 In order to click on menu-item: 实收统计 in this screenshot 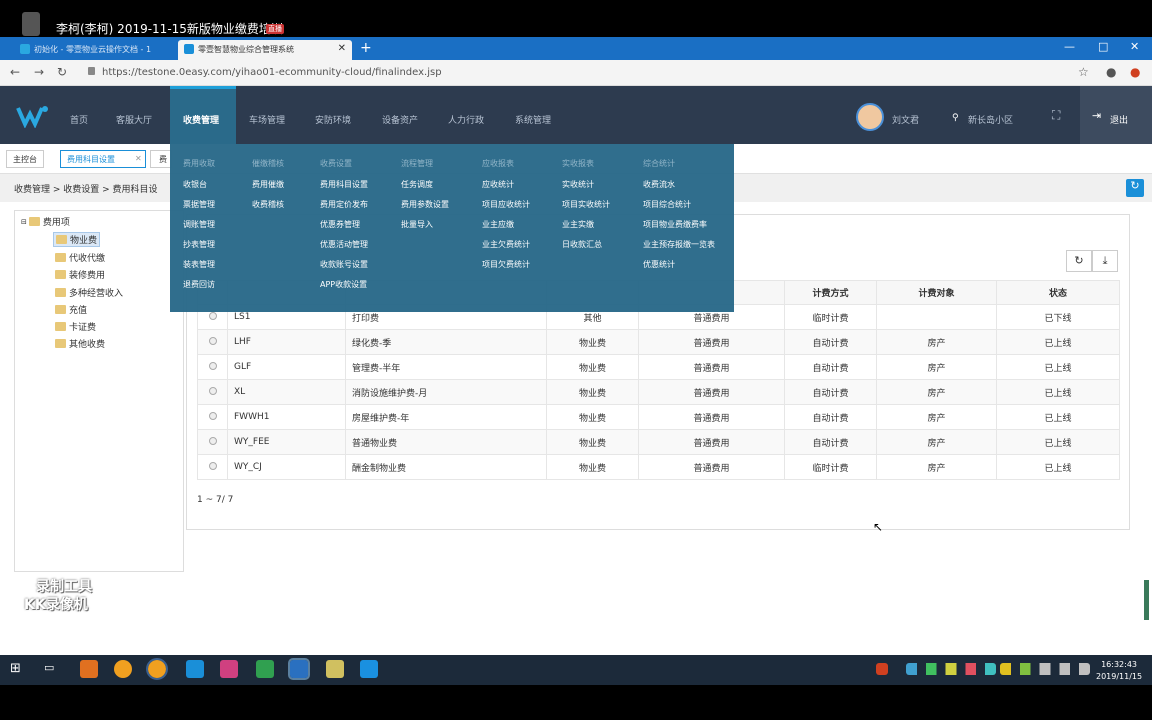, I will do `click(578, 184)`.